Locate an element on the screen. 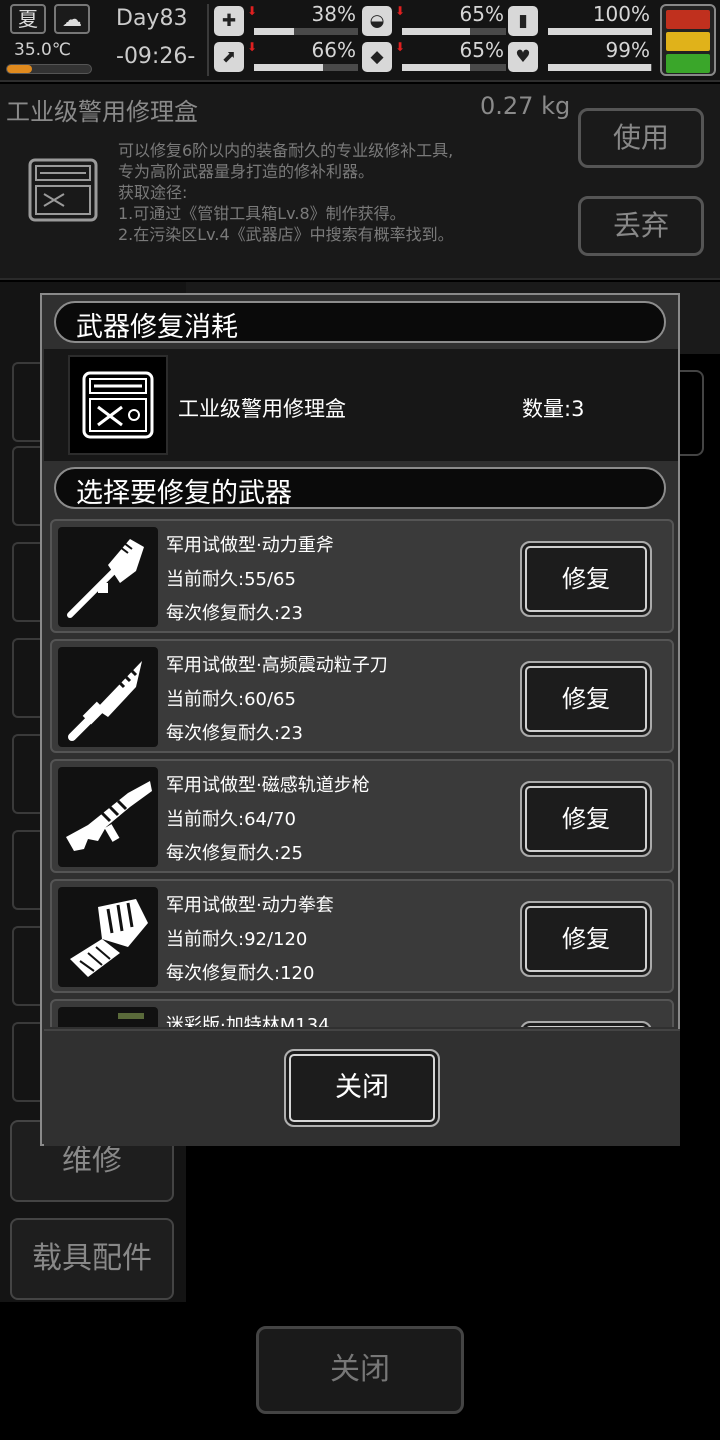  signal-indicator is located at coordinates (688, 40).